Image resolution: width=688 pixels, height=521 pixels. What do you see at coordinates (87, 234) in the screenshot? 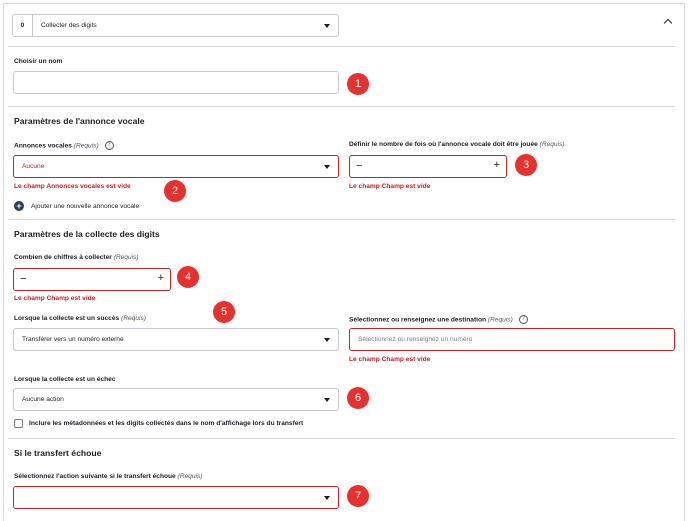
I see `digits-section-title: Paramètres de la collecte des digits` at bounding box center [87, 234].